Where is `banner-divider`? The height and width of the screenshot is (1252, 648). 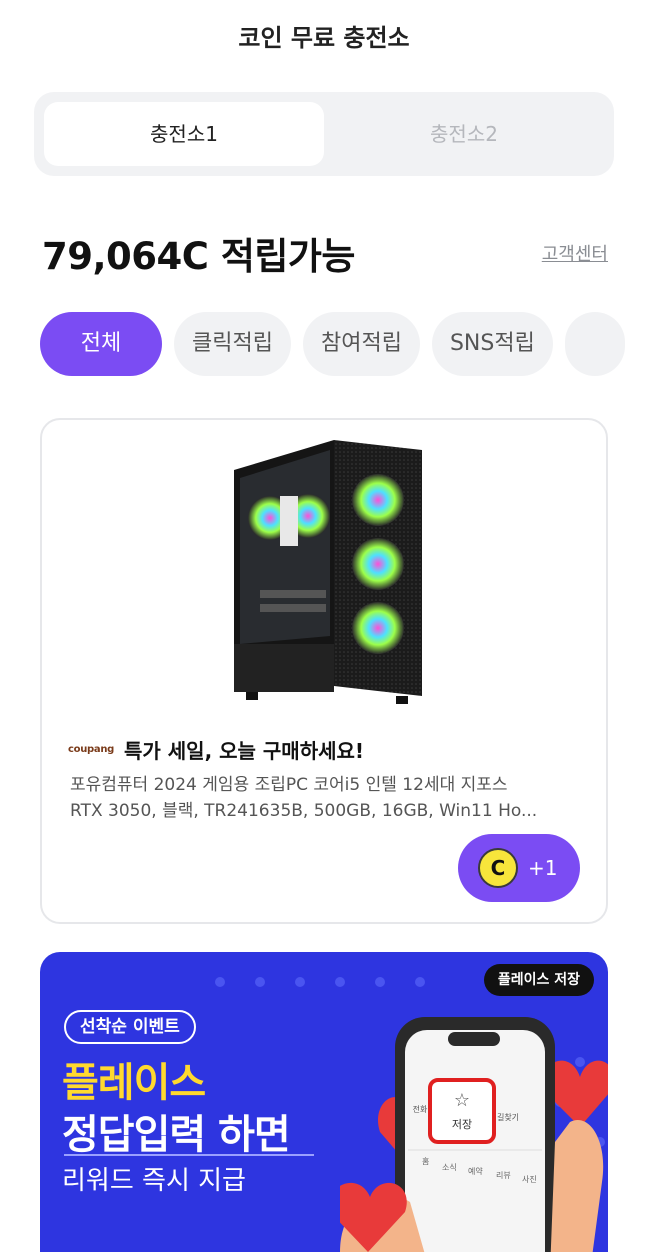 banner-divider is located at coordinates (189, 1155).